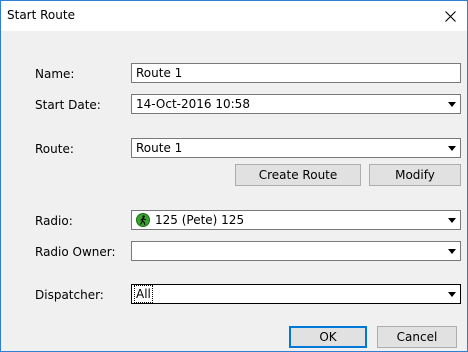  Describe the element at coordinates (193, 104) in the screenshot. I see `start-date-value: 14-Oct-2016 10:58` at that location.